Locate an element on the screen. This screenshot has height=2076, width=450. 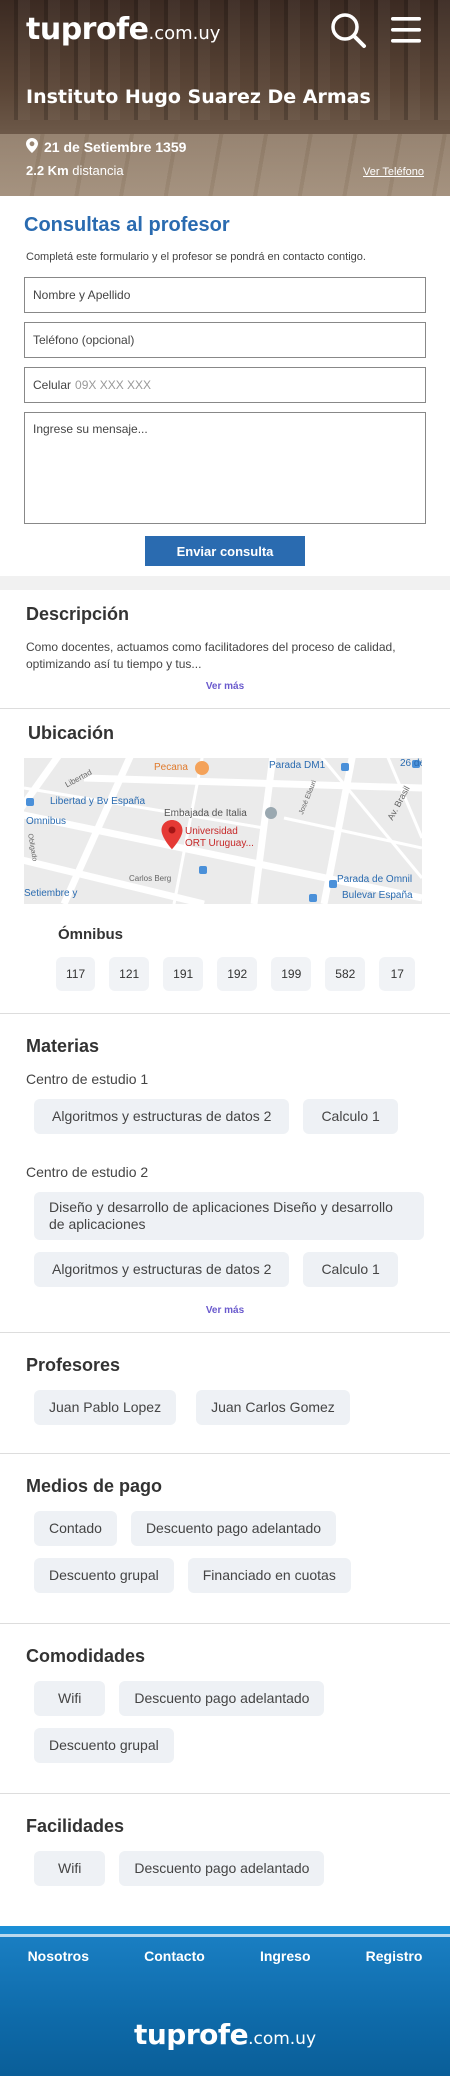
footer-link-contacto: Contacto is located at coordinates (174, 1956).